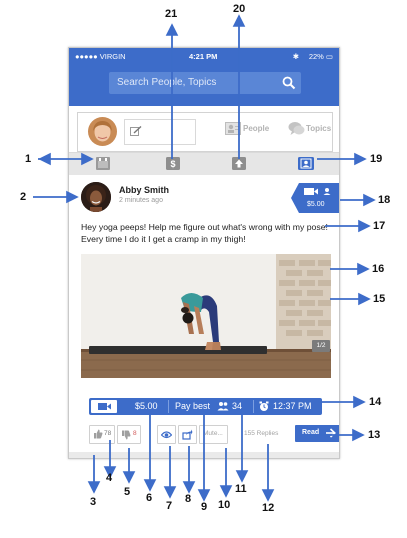 The width and height of the screenshot is (407, 538). What do you see at coordinates (378, 269) in the screenshot?
I see `callout-16: 16` at bounding box center [378, 269].